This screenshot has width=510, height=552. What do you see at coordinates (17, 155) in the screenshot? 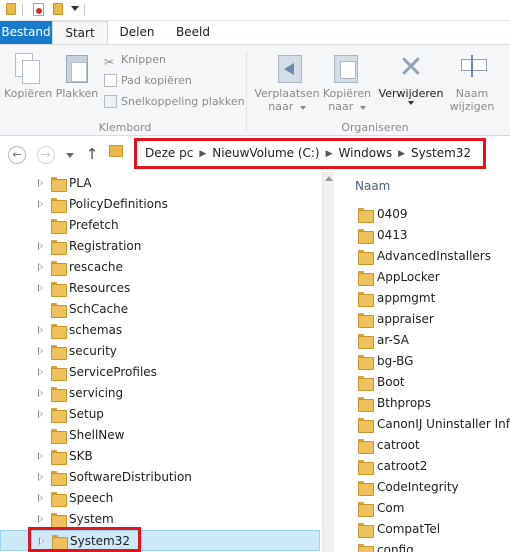
I see `back-arrow-icon: ←` at bounding box center [17, 155].